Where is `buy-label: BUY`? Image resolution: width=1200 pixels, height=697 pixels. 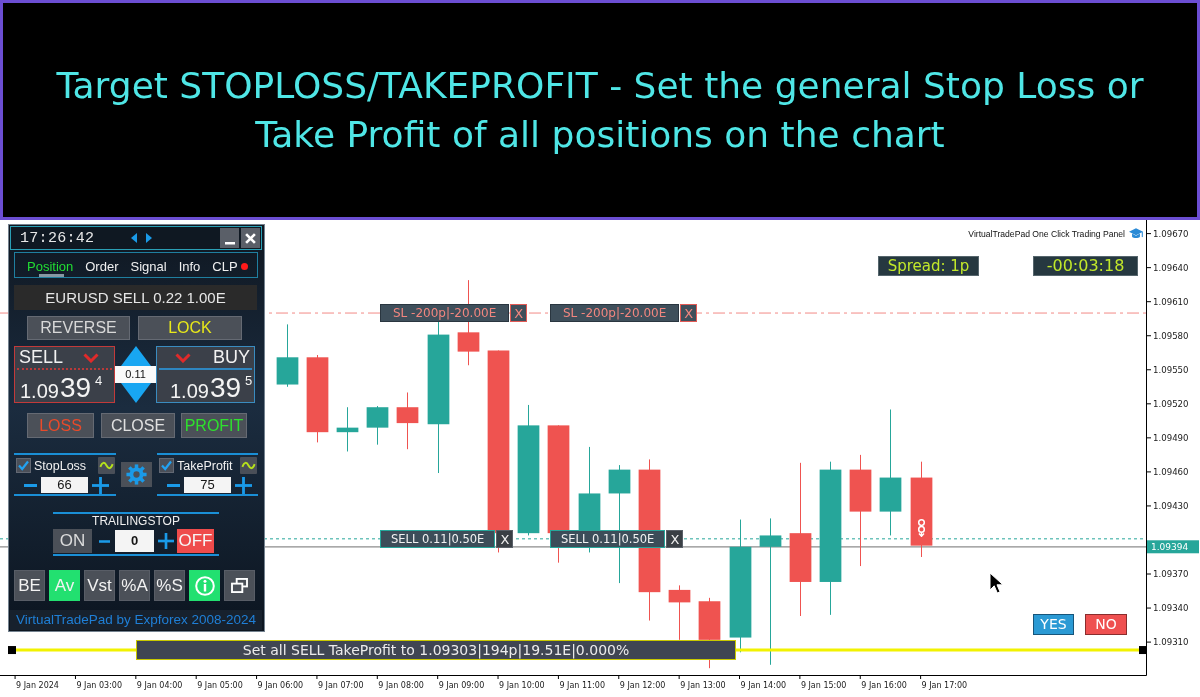 buy-label: BUY is located at coordinates (231, 357).